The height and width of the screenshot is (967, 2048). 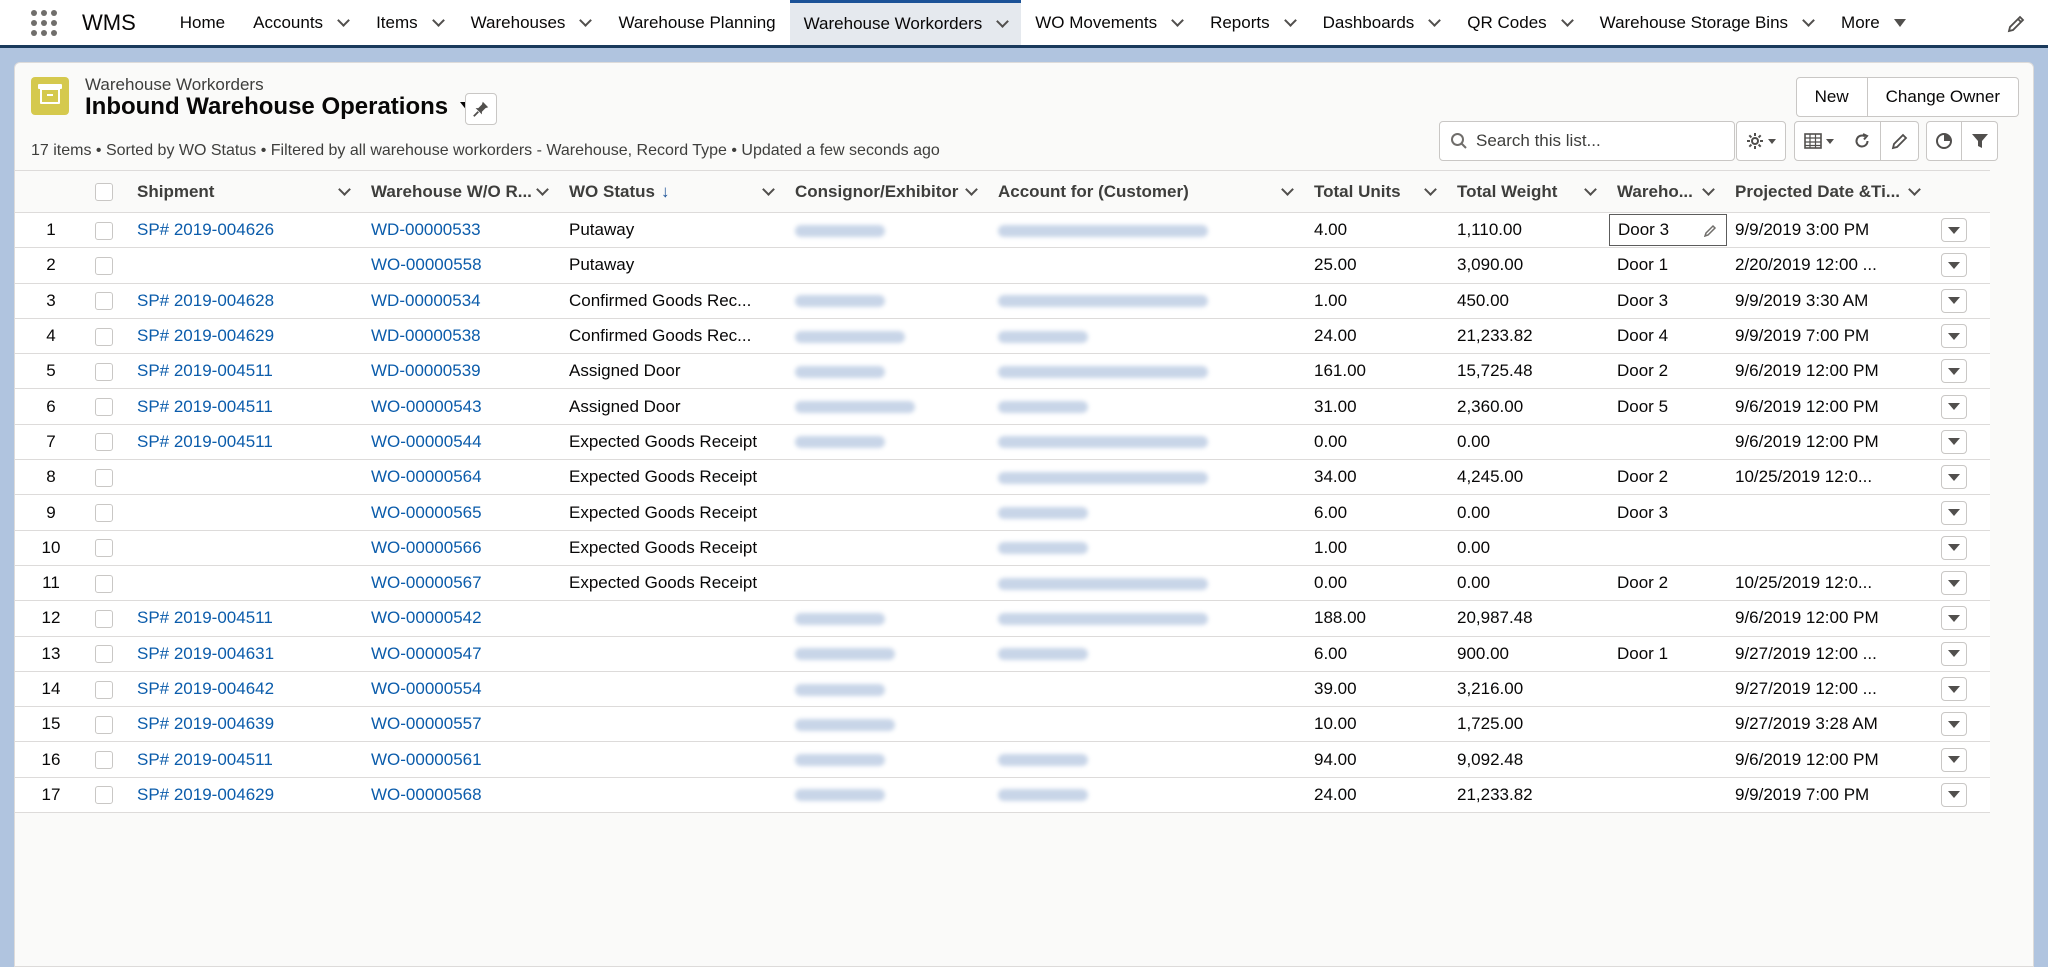 I want to click on inline-edit-field: Door 3, so click(x=1668, y=230).